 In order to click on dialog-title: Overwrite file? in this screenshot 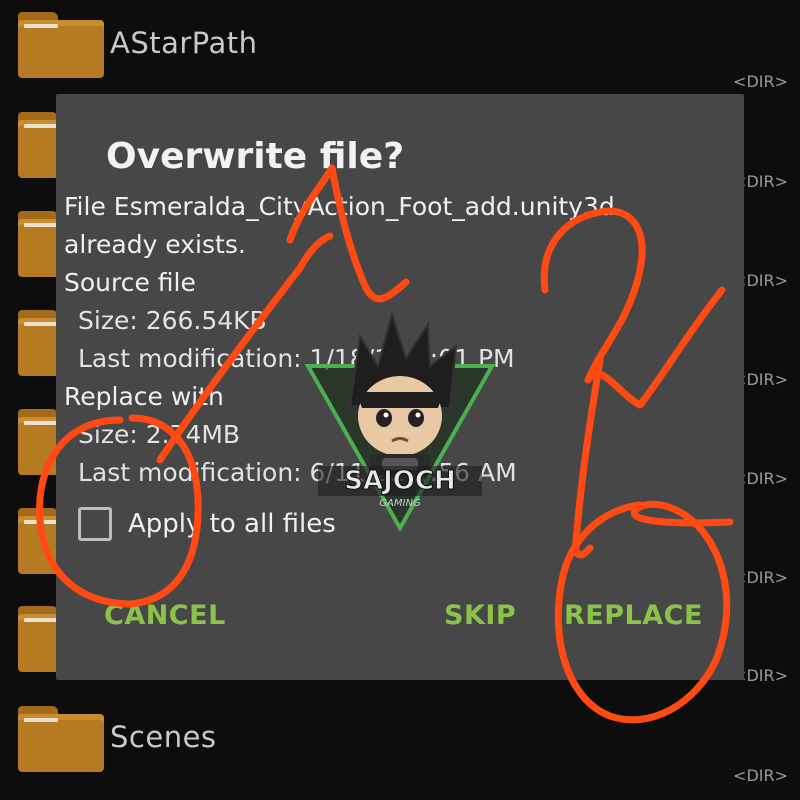, I will do `click(255, 156)`.